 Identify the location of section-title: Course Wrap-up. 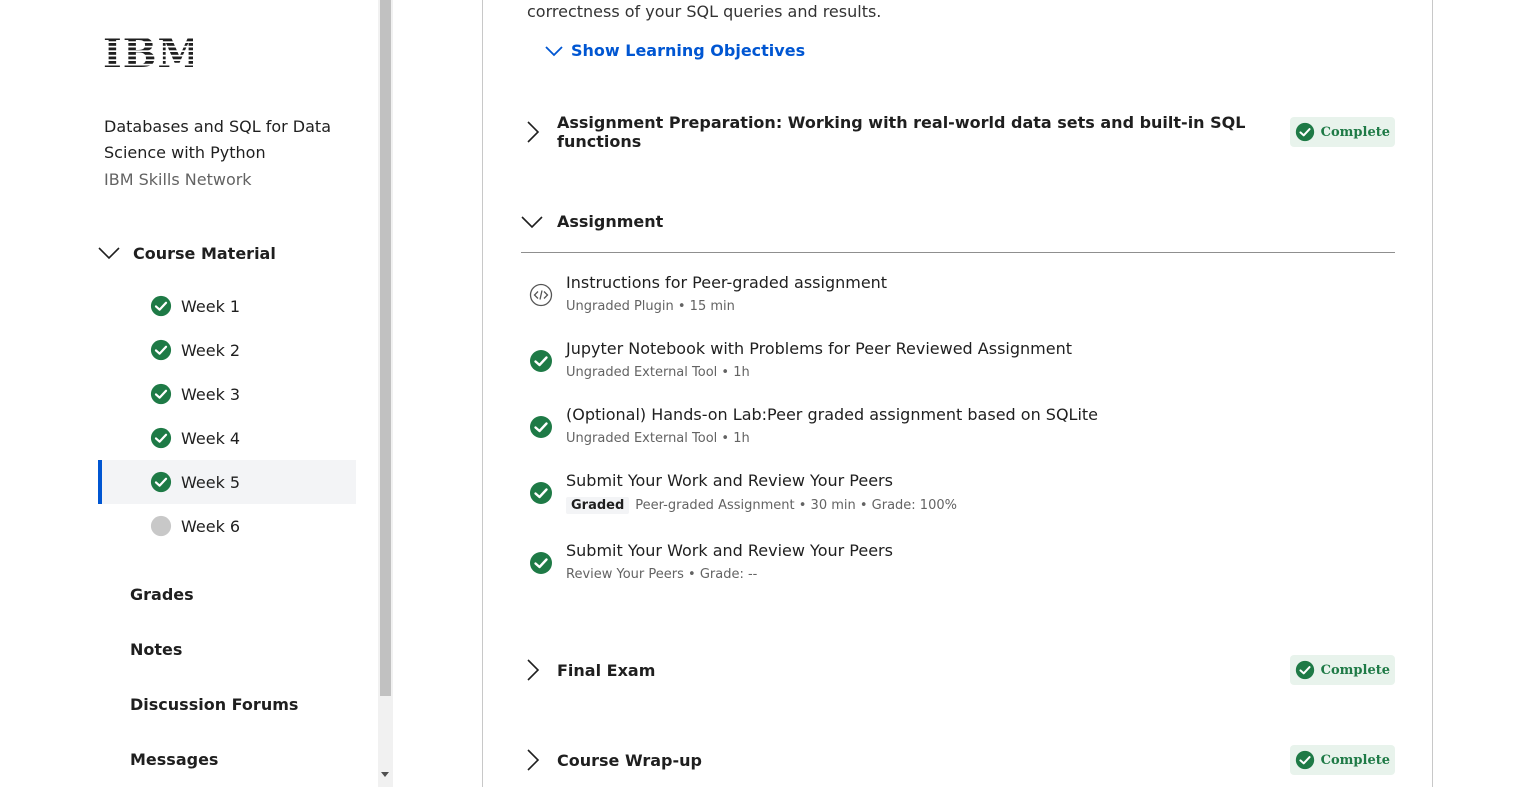
(629, 760).